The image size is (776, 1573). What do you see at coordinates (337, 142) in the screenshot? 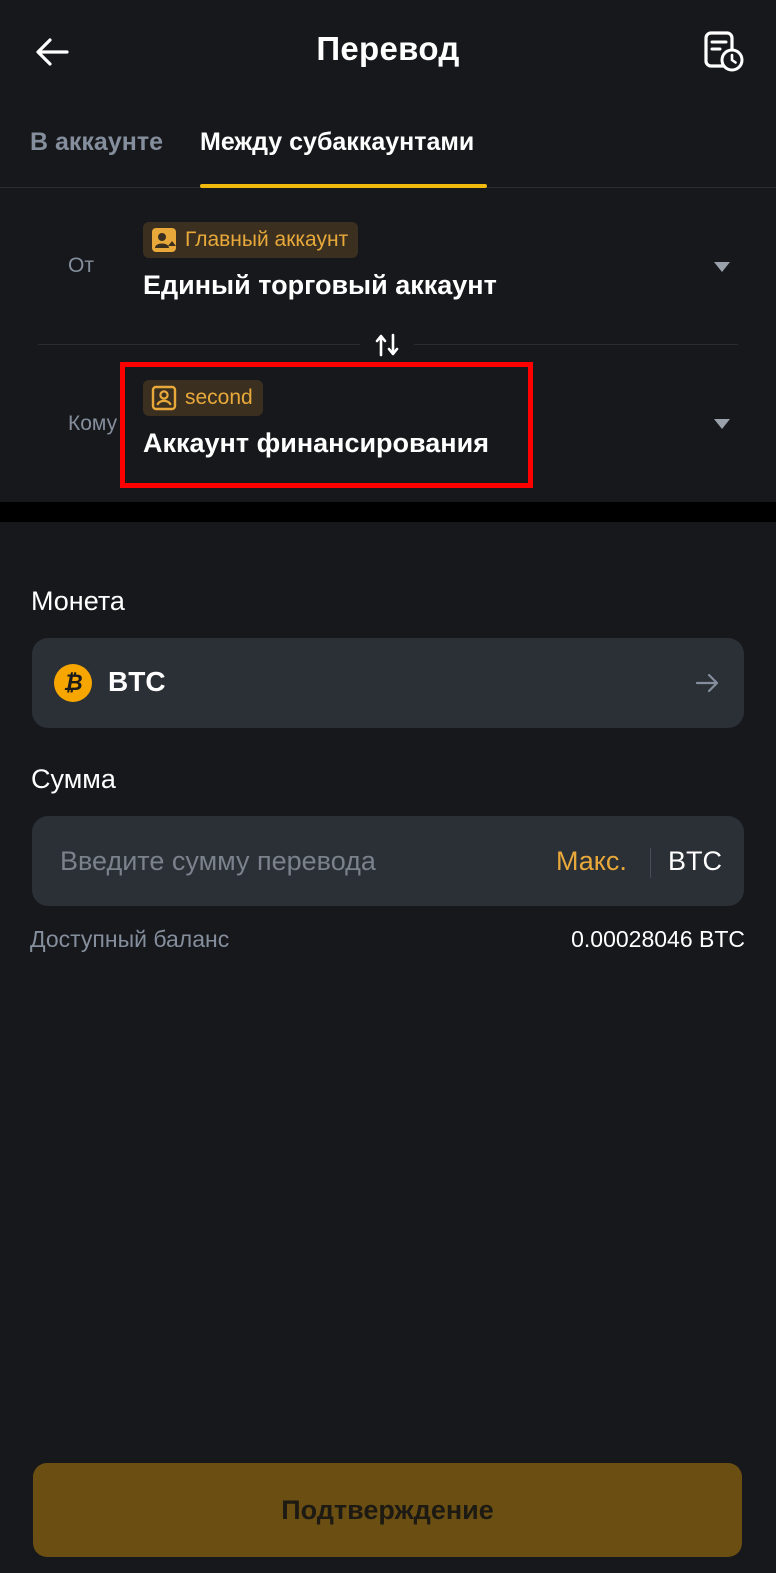
I see `tab-between-subaccounts: Между субаккаунтами` at bounding box center [337, 142].